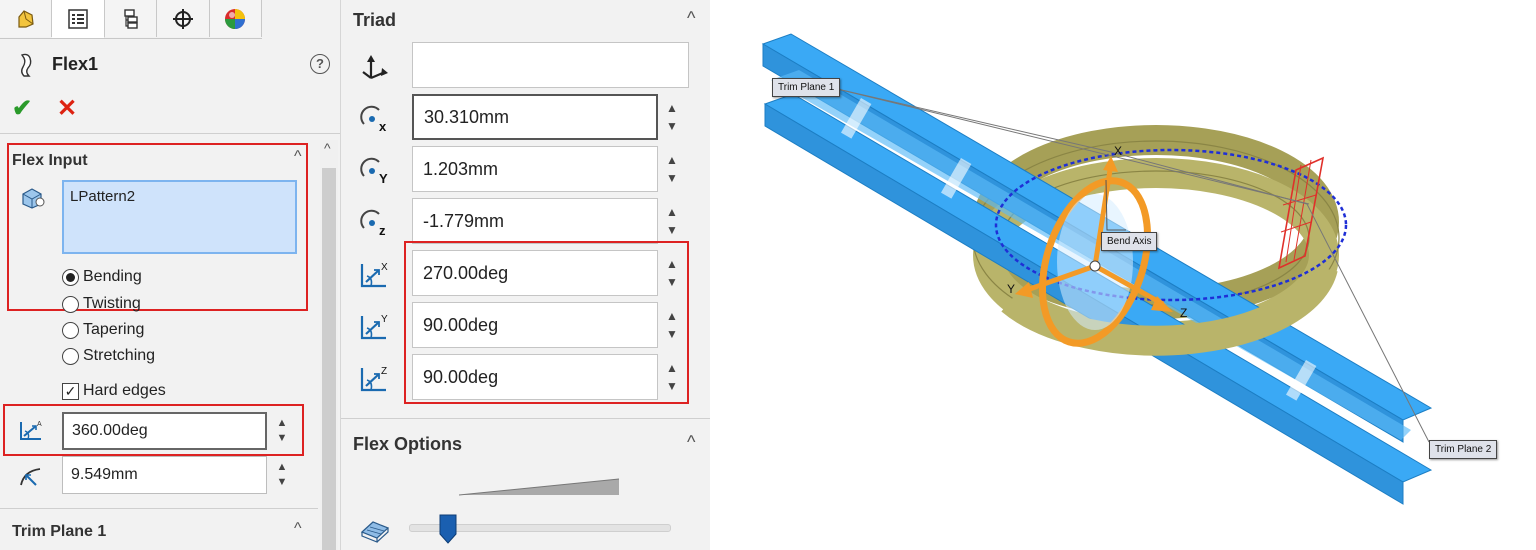  Describe the element at coordinates (535, 221) in the screenshot. I see `delta-z-input: -1.779mm` at that location.